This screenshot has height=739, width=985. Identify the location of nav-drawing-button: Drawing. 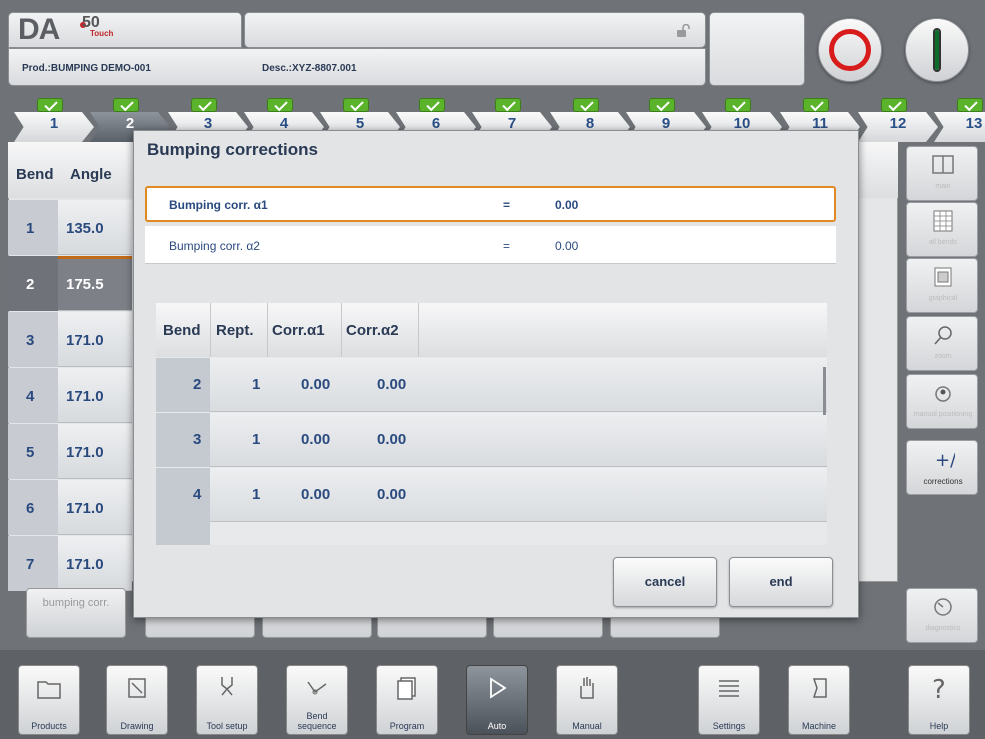
(137, 700).